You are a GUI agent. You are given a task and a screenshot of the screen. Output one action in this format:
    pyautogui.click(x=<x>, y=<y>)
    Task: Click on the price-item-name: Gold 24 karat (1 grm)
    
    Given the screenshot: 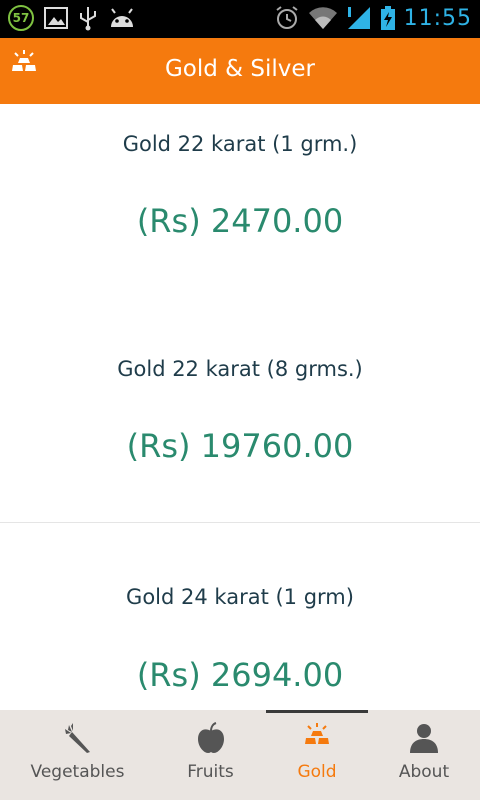 What is the action you would take?
    pyautogui.click(x=240, y=597)
    